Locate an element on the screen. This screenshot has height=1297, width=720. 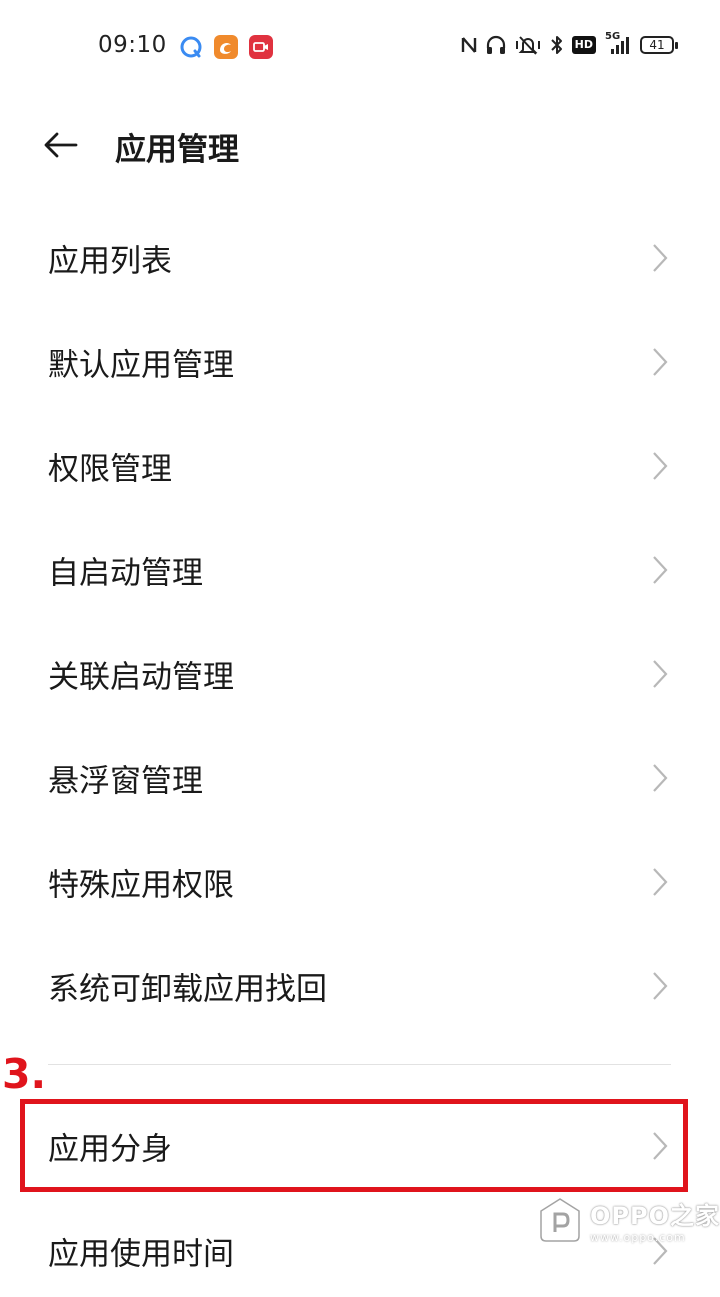
vibrate-icon is located at coordinates (527, 45).